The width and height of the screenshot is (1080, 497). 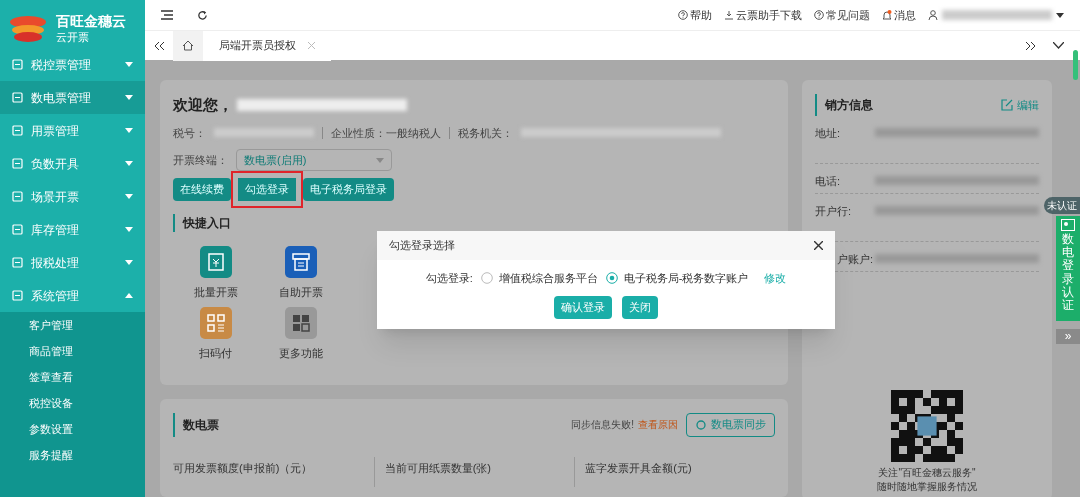 What do you see at coordinates (358, 133) in the screenshot?
I see `nature-label: 企业性质：` at bounding box center [358, 133].